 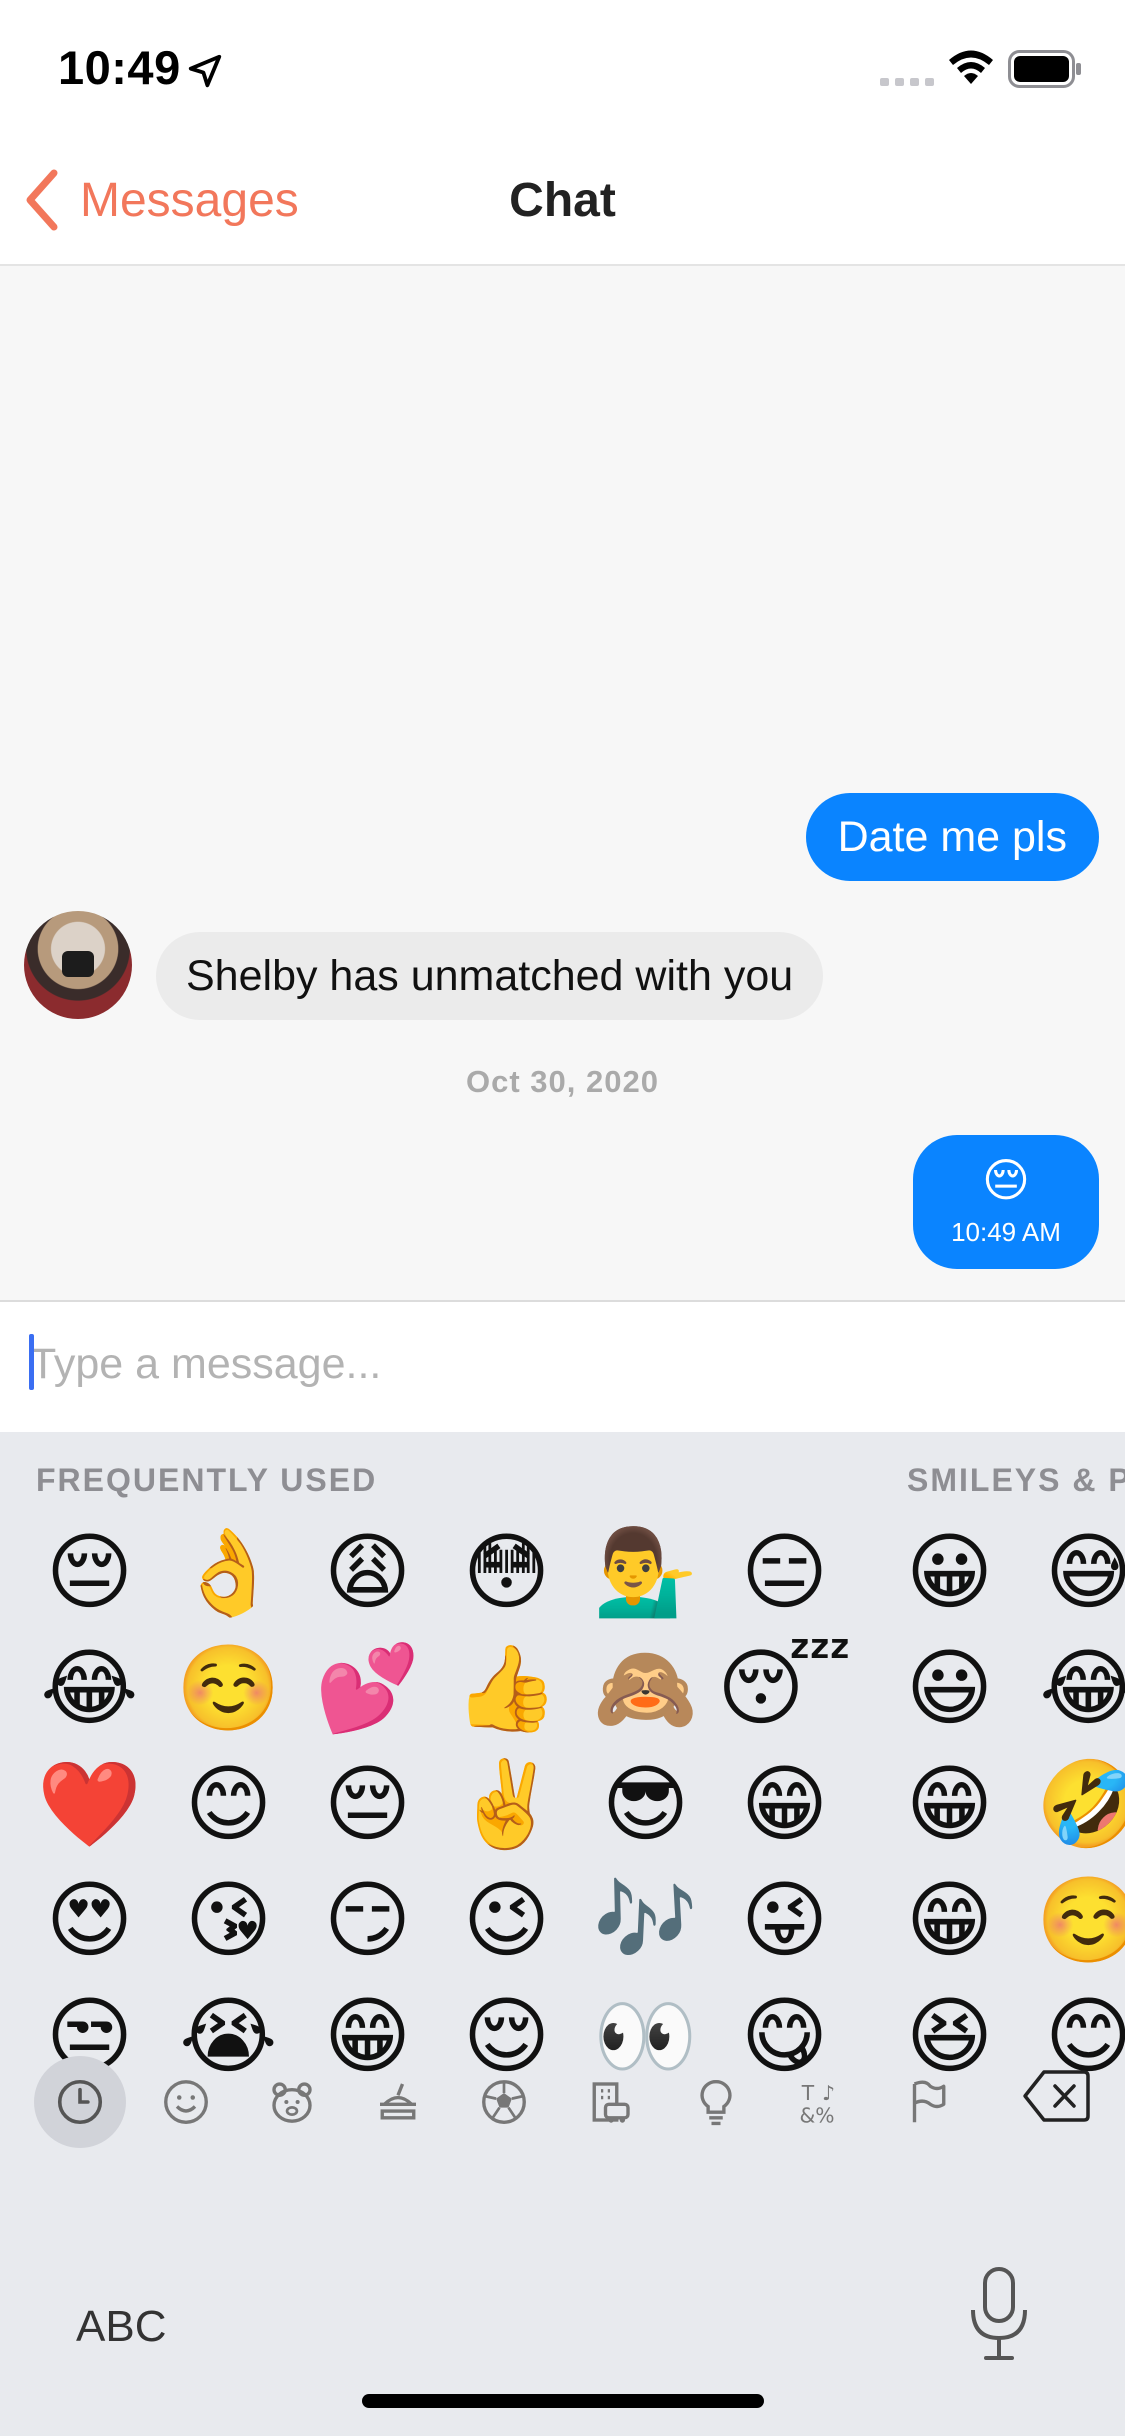 What do you see at coordinates (645, 1688) in the screenshot?
I see `emoji-key: 🙈` at bounding box center [645, 1688].